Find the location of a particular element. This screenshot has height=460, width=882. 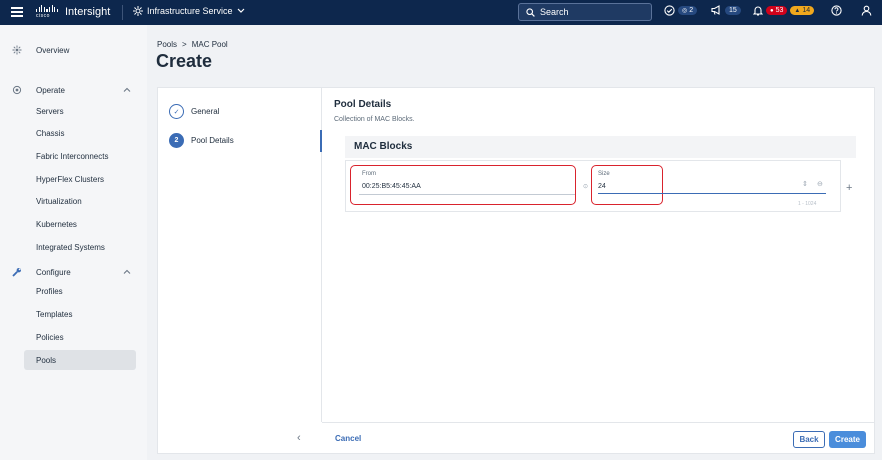

check-circle-icon is located at coordinates (669, 10).